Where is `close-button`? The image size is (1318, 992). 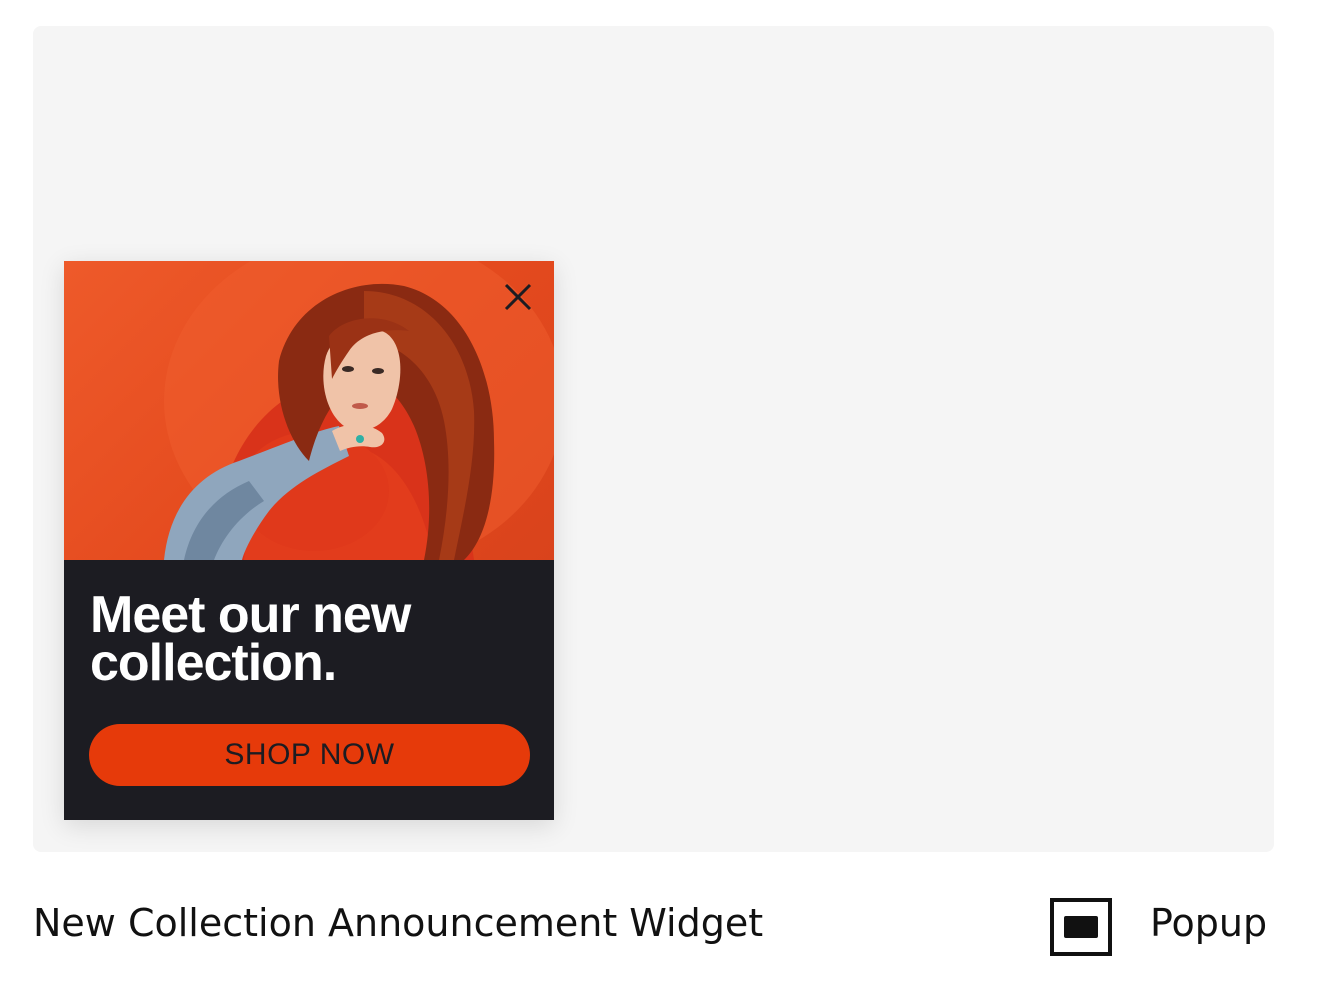
close-button is located at coordinates (518, 297).